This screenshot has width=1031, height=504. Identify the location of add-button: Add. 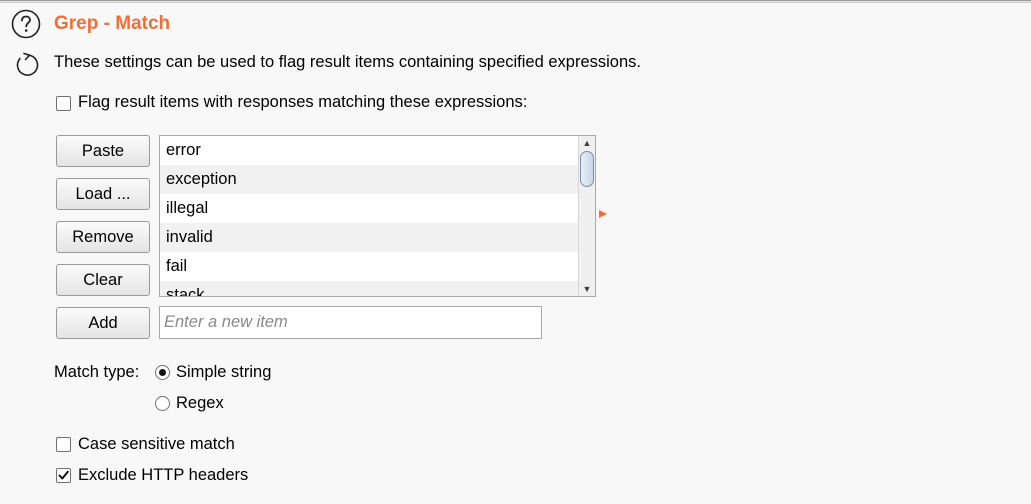
(103, 323).